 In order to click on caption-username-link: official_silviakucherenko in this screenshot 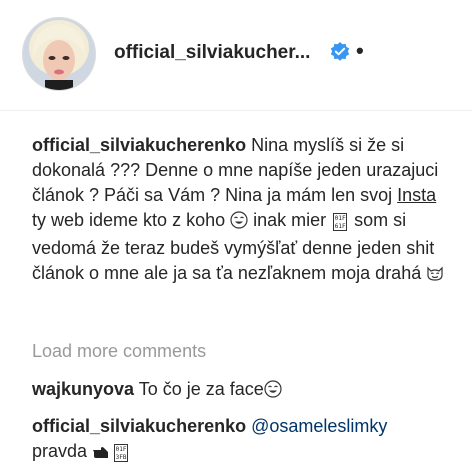, I will do `click(139, 145)`.